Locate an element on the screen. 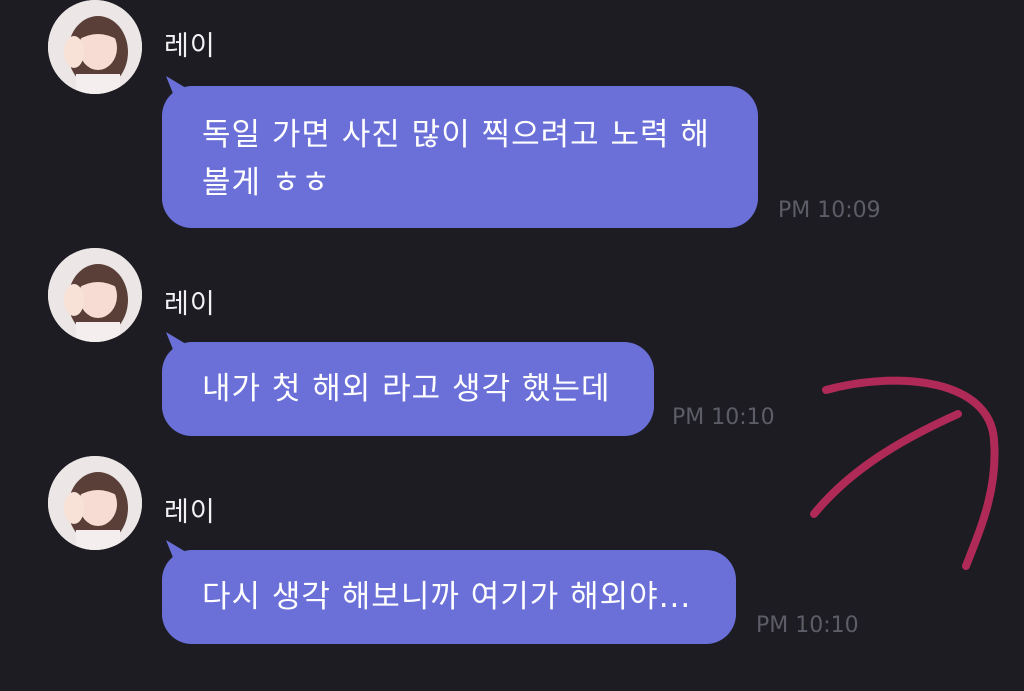 The height and width of the screenshot is (691, 1024). message-time: PM 10:09 is located at coordinates (829, 210).